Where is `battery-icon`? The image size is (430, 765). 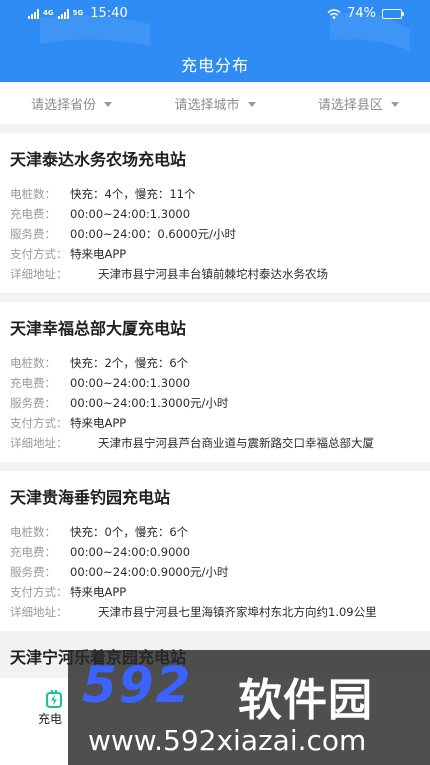 battery-icon is located at coordinates (393, 13).